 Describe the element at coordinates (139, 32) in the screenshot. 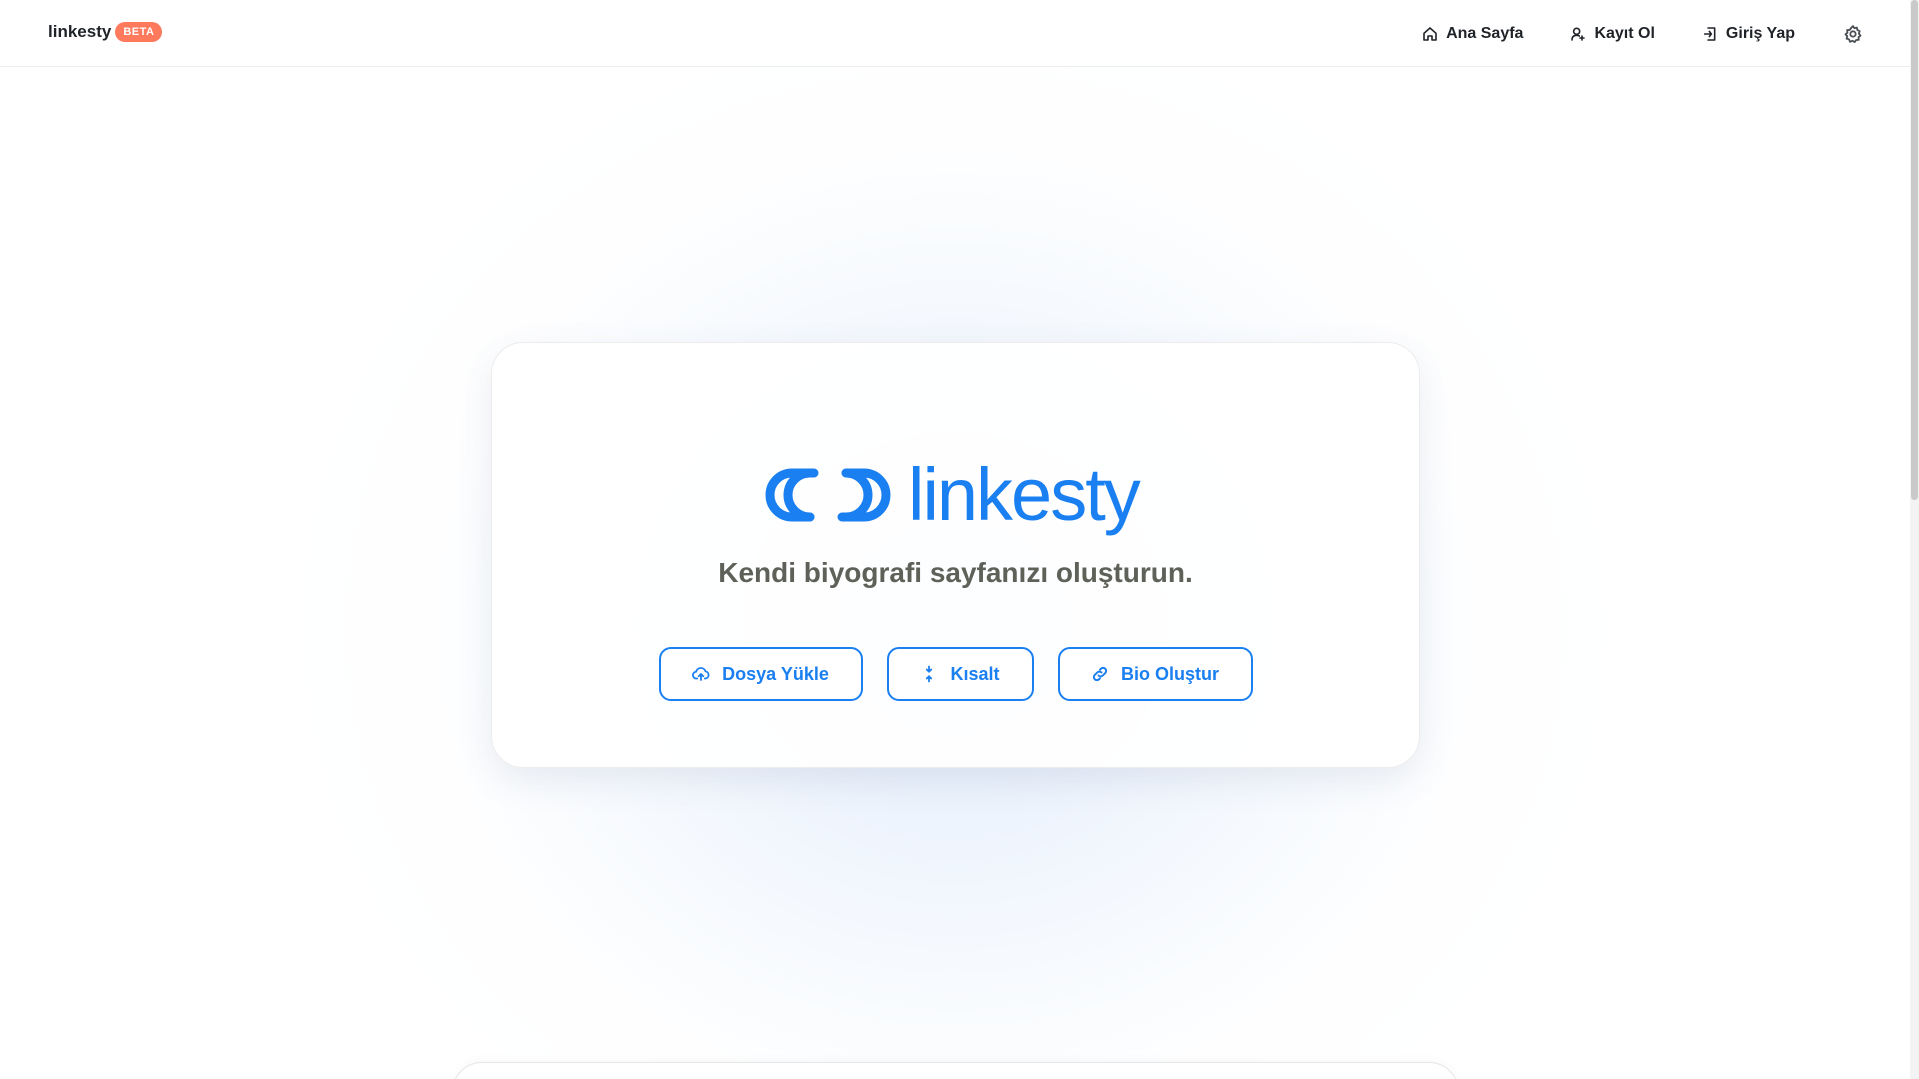

I see `beta-badge: BETA` at that location.